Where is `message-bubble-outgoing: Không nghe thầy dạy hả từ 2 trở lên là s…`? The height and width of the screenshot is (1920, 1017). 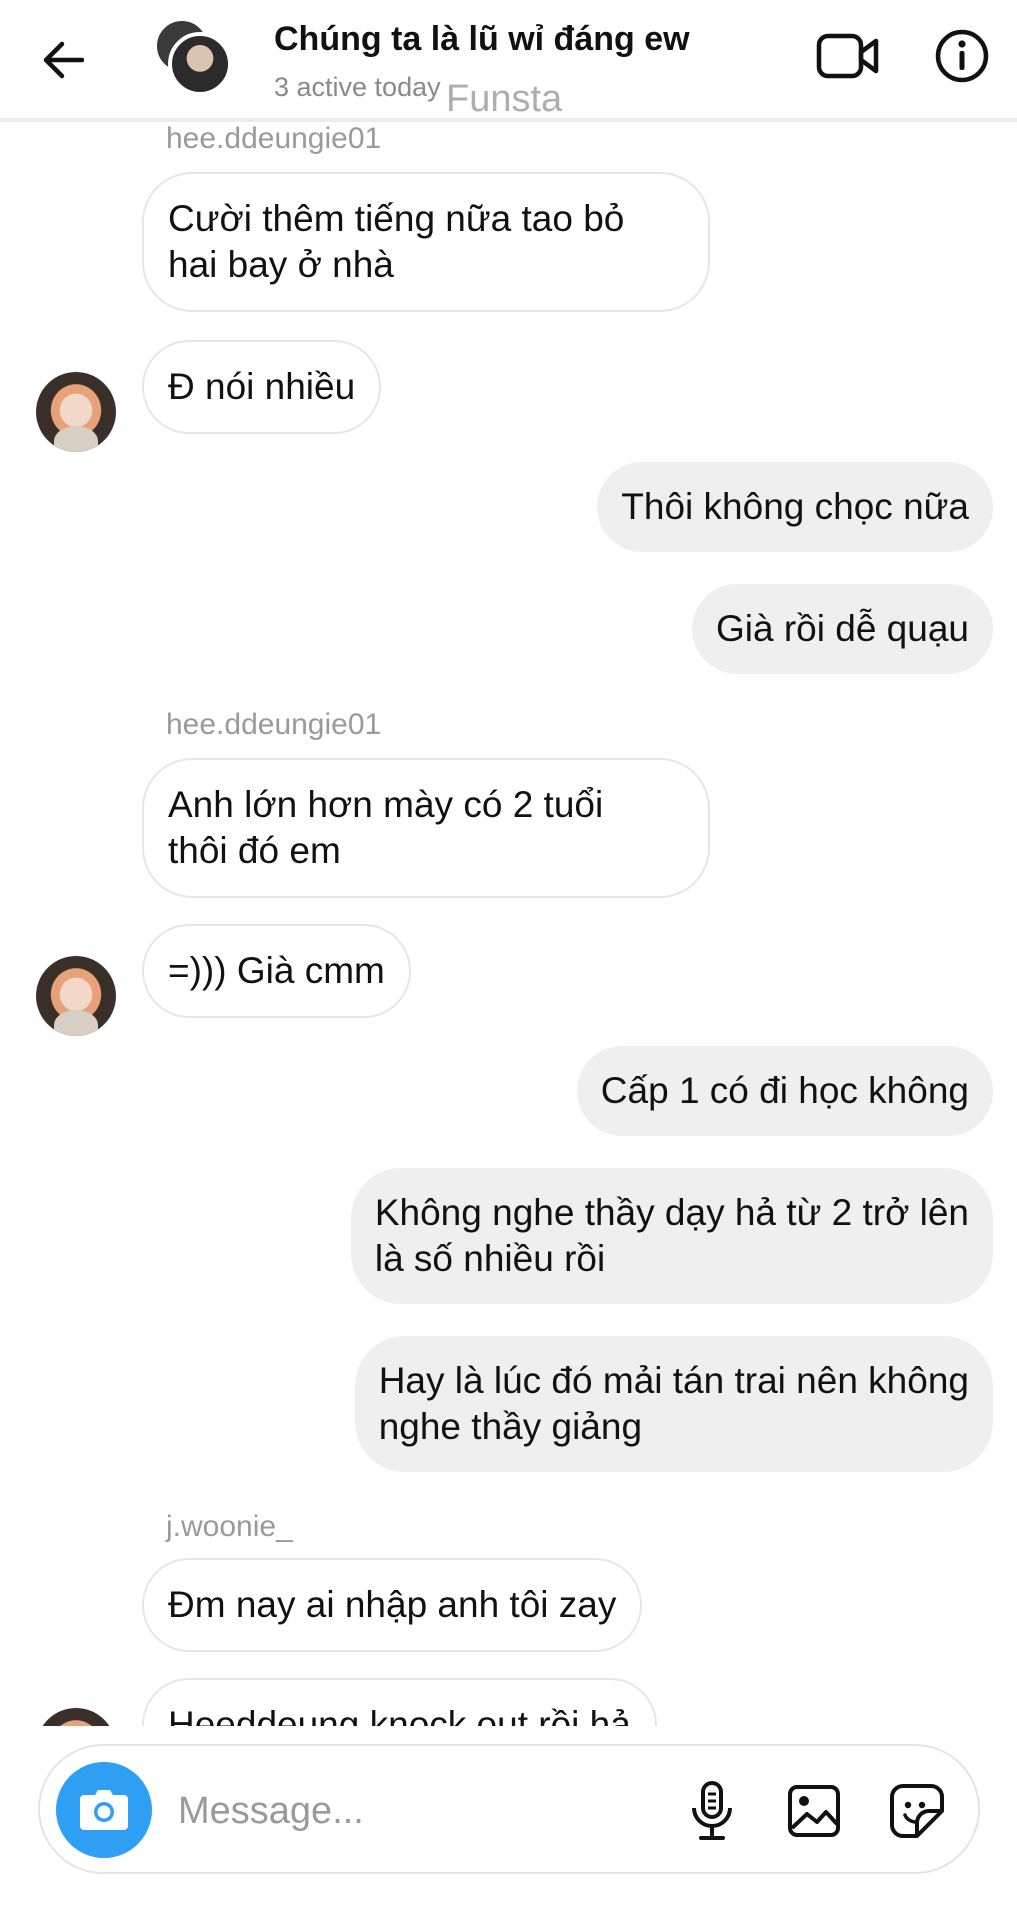
message-bubble-outgoing: Không nghe thầy dạy hả từ 2 trở lên là s… is located at coordinates (671, 1236).